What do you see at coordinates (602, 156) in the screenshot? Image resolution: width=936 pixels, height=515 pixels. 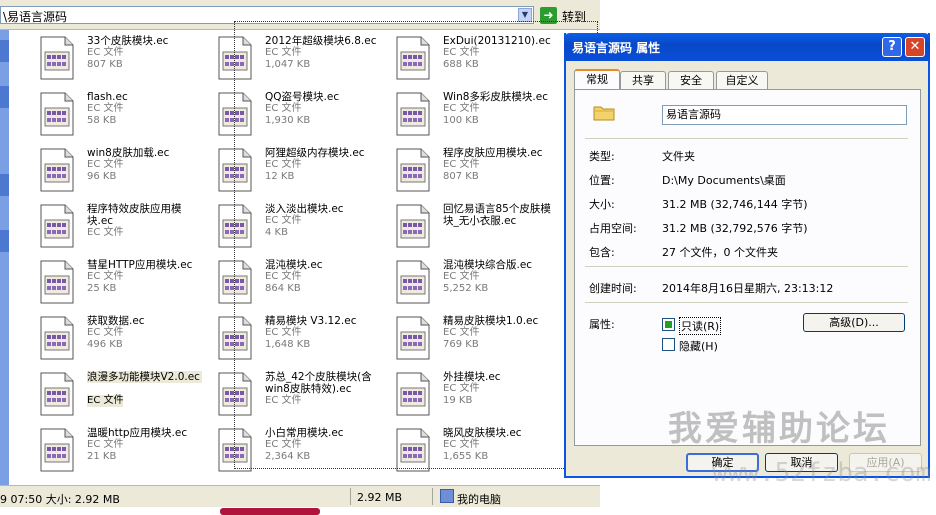 I see `type-label: 类型:` at bounding box center [602, 156].